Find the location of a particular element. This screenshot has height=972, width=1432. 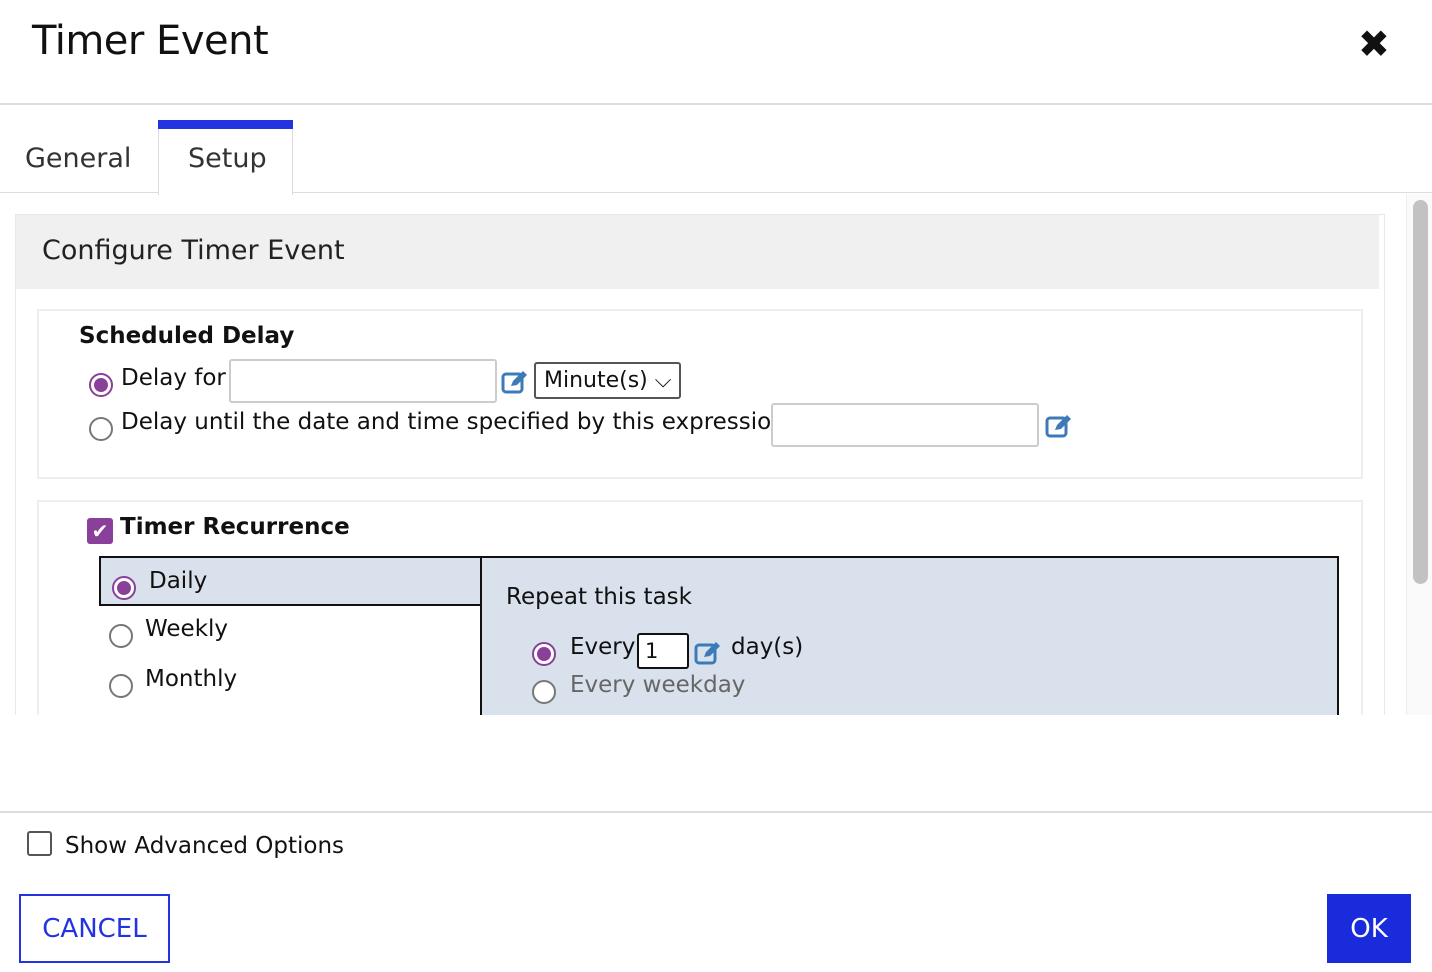

advanced-options-label: Show Advanced Options is located at coordinates (205, 846).